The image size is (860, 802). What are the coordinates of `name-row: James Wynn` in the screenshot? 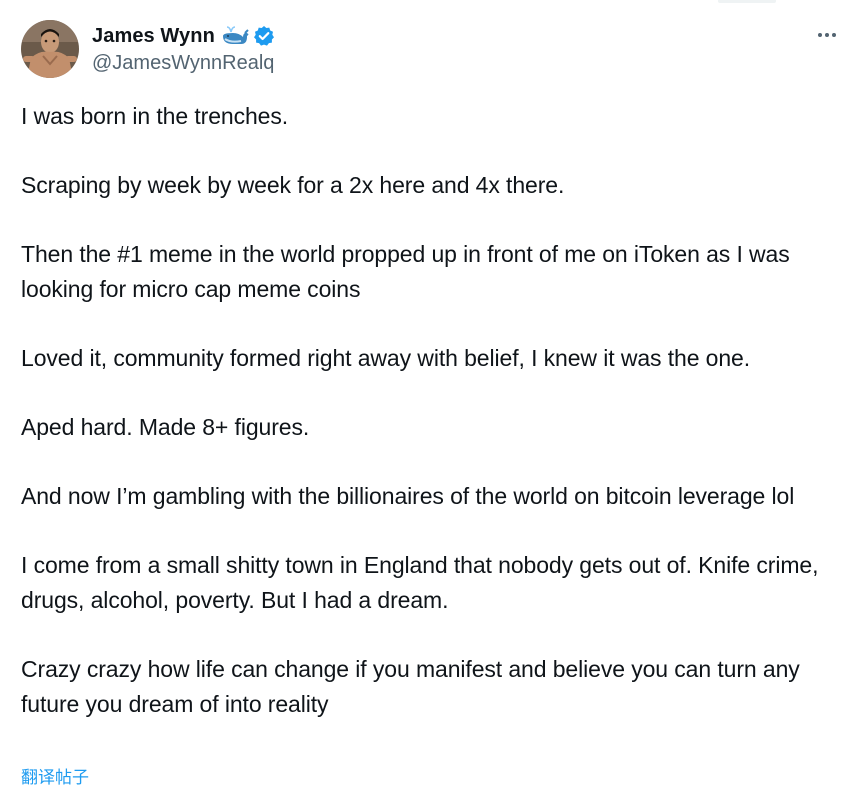 It's located at (183, 36).